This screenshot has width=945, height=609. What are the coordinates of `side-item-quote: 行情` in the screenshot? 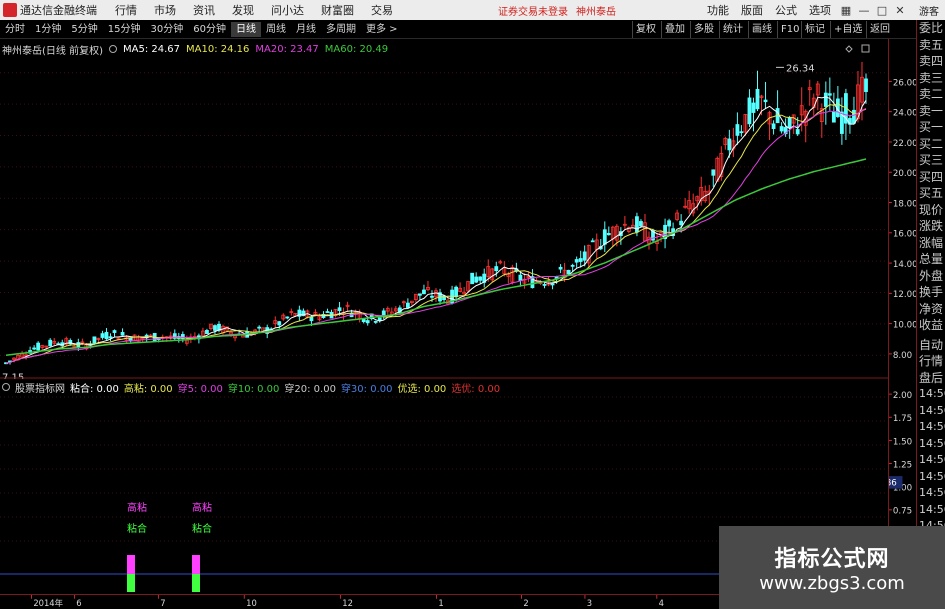 It's located at (931, 361).